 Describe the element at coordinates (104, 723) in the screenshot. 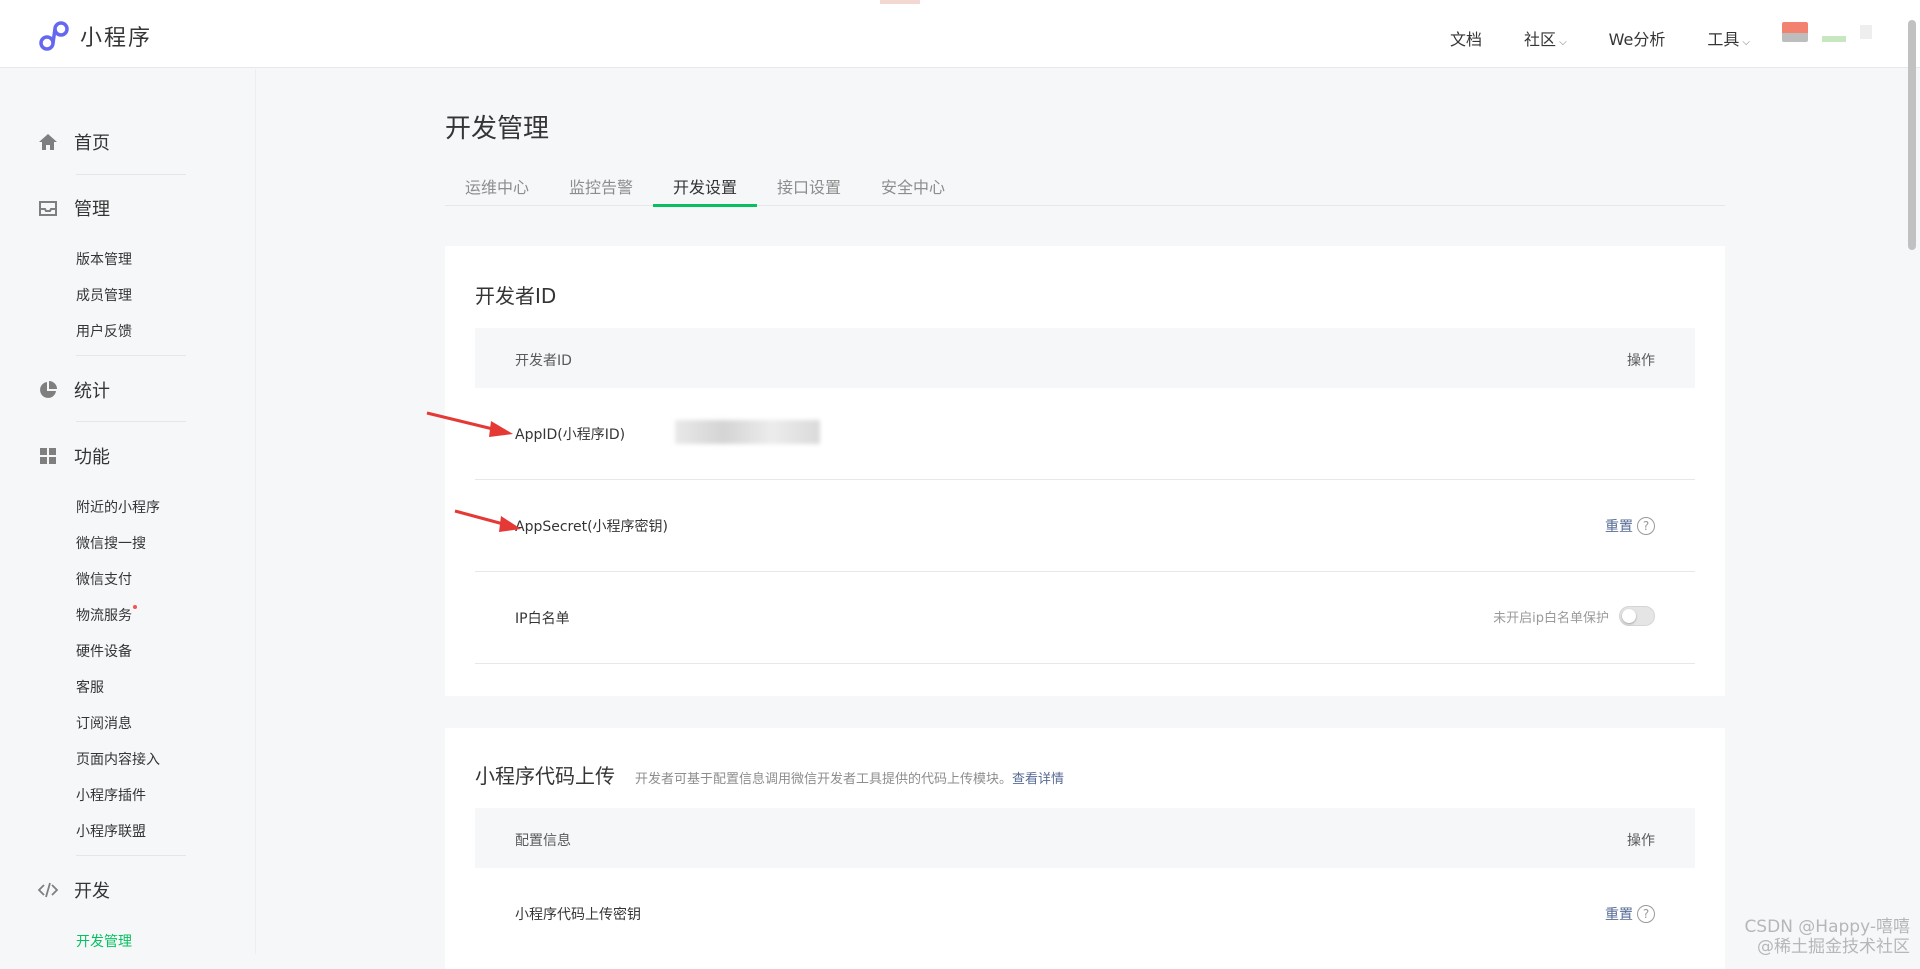

I see `sidebar-item-subscribe-msg: 订阅消息` at that location.